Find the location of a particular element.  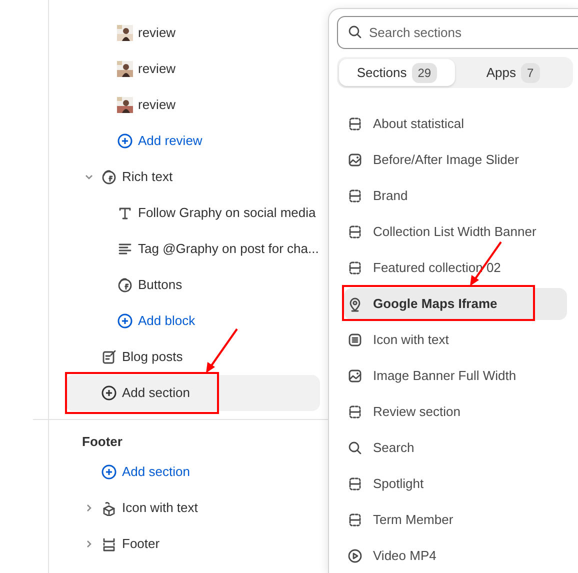

section-option: About statistical is located at coordinates (455, 124).